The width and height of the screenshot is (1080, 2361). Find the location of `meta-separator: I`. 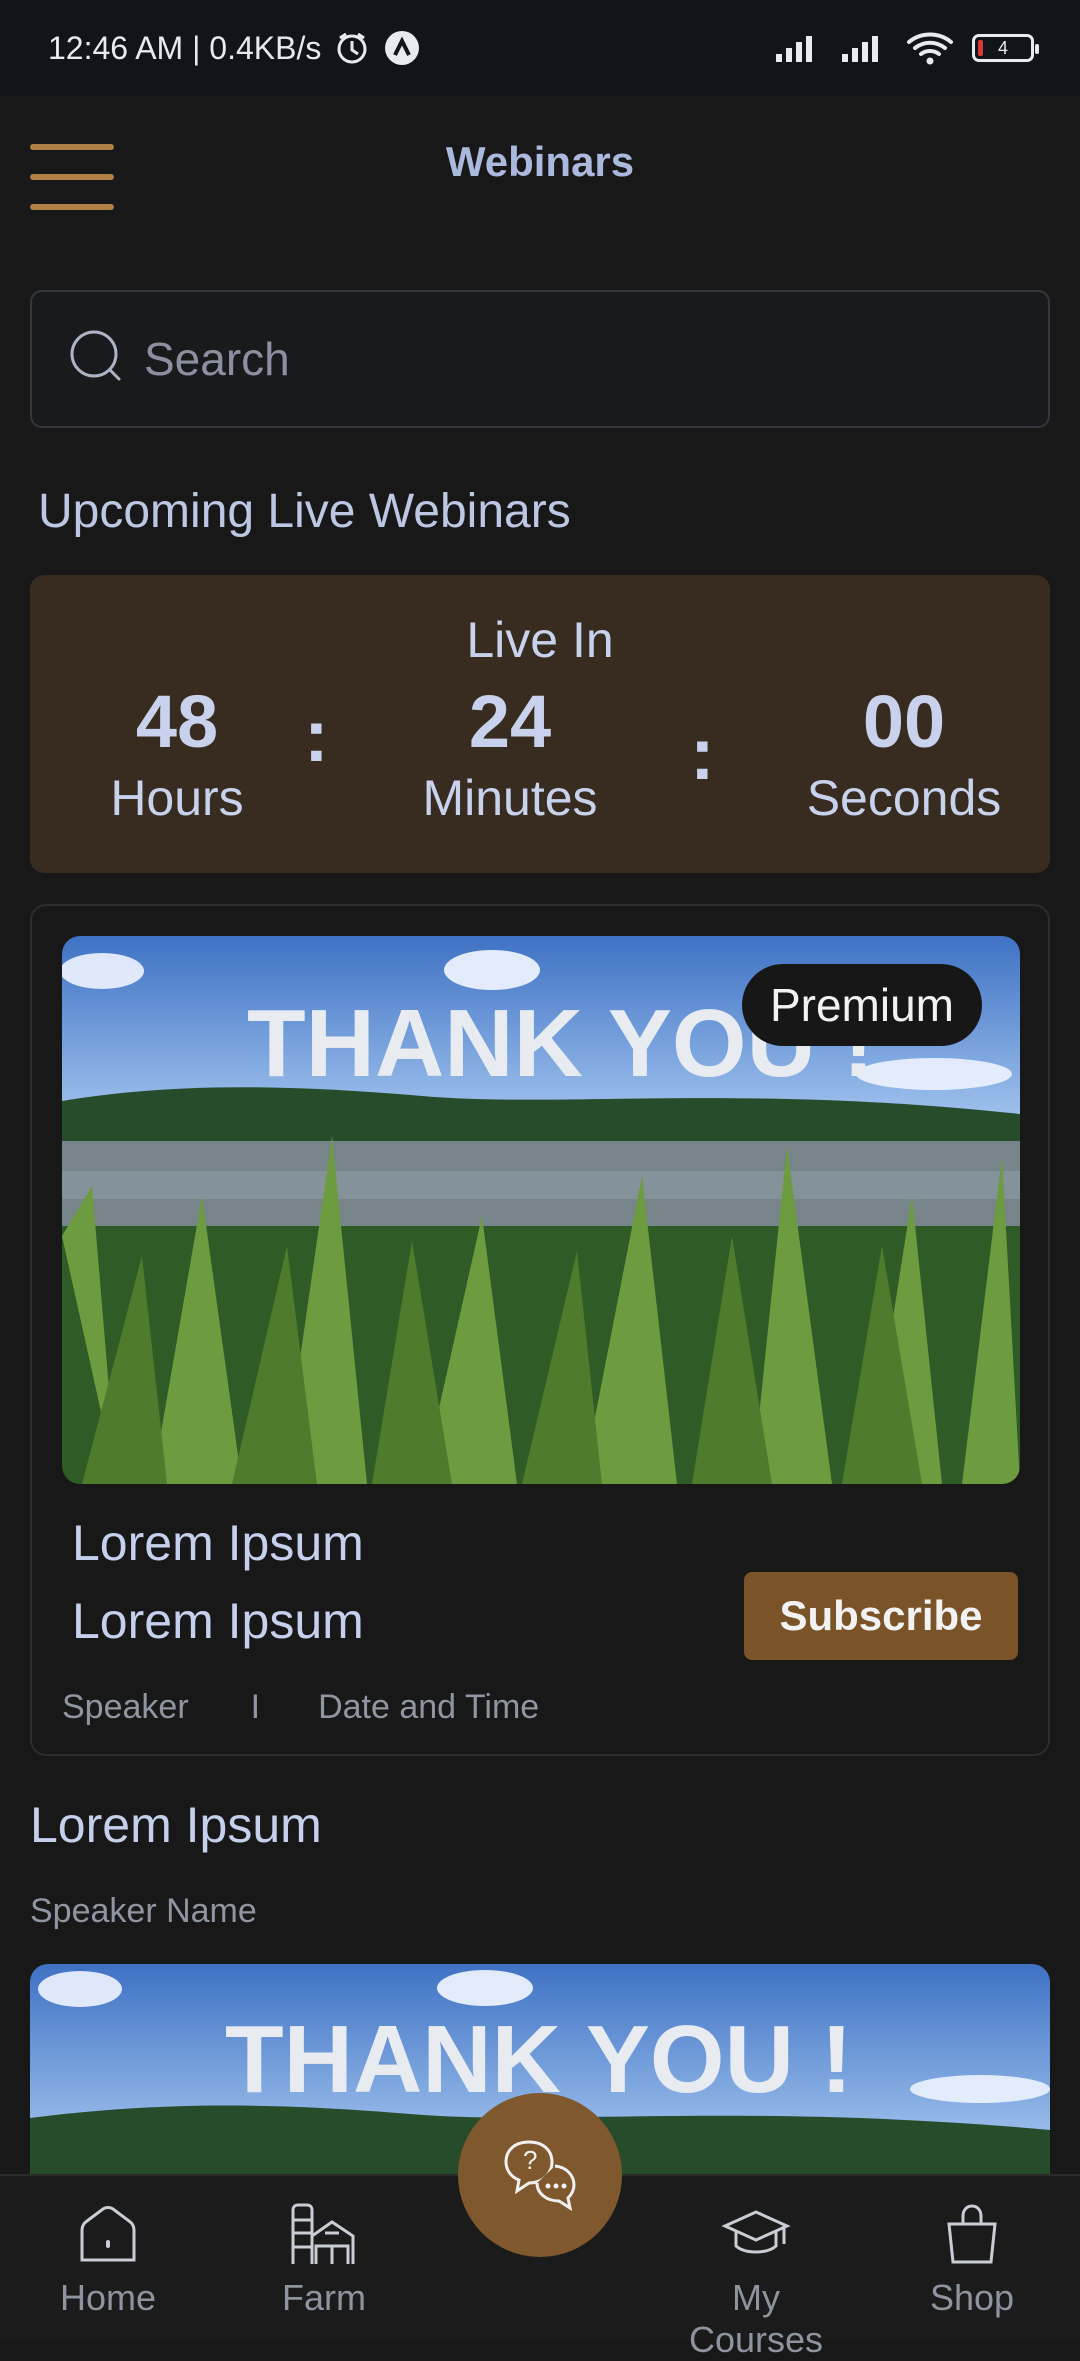

meta-separator: I is located at coordinates (255, 1707).